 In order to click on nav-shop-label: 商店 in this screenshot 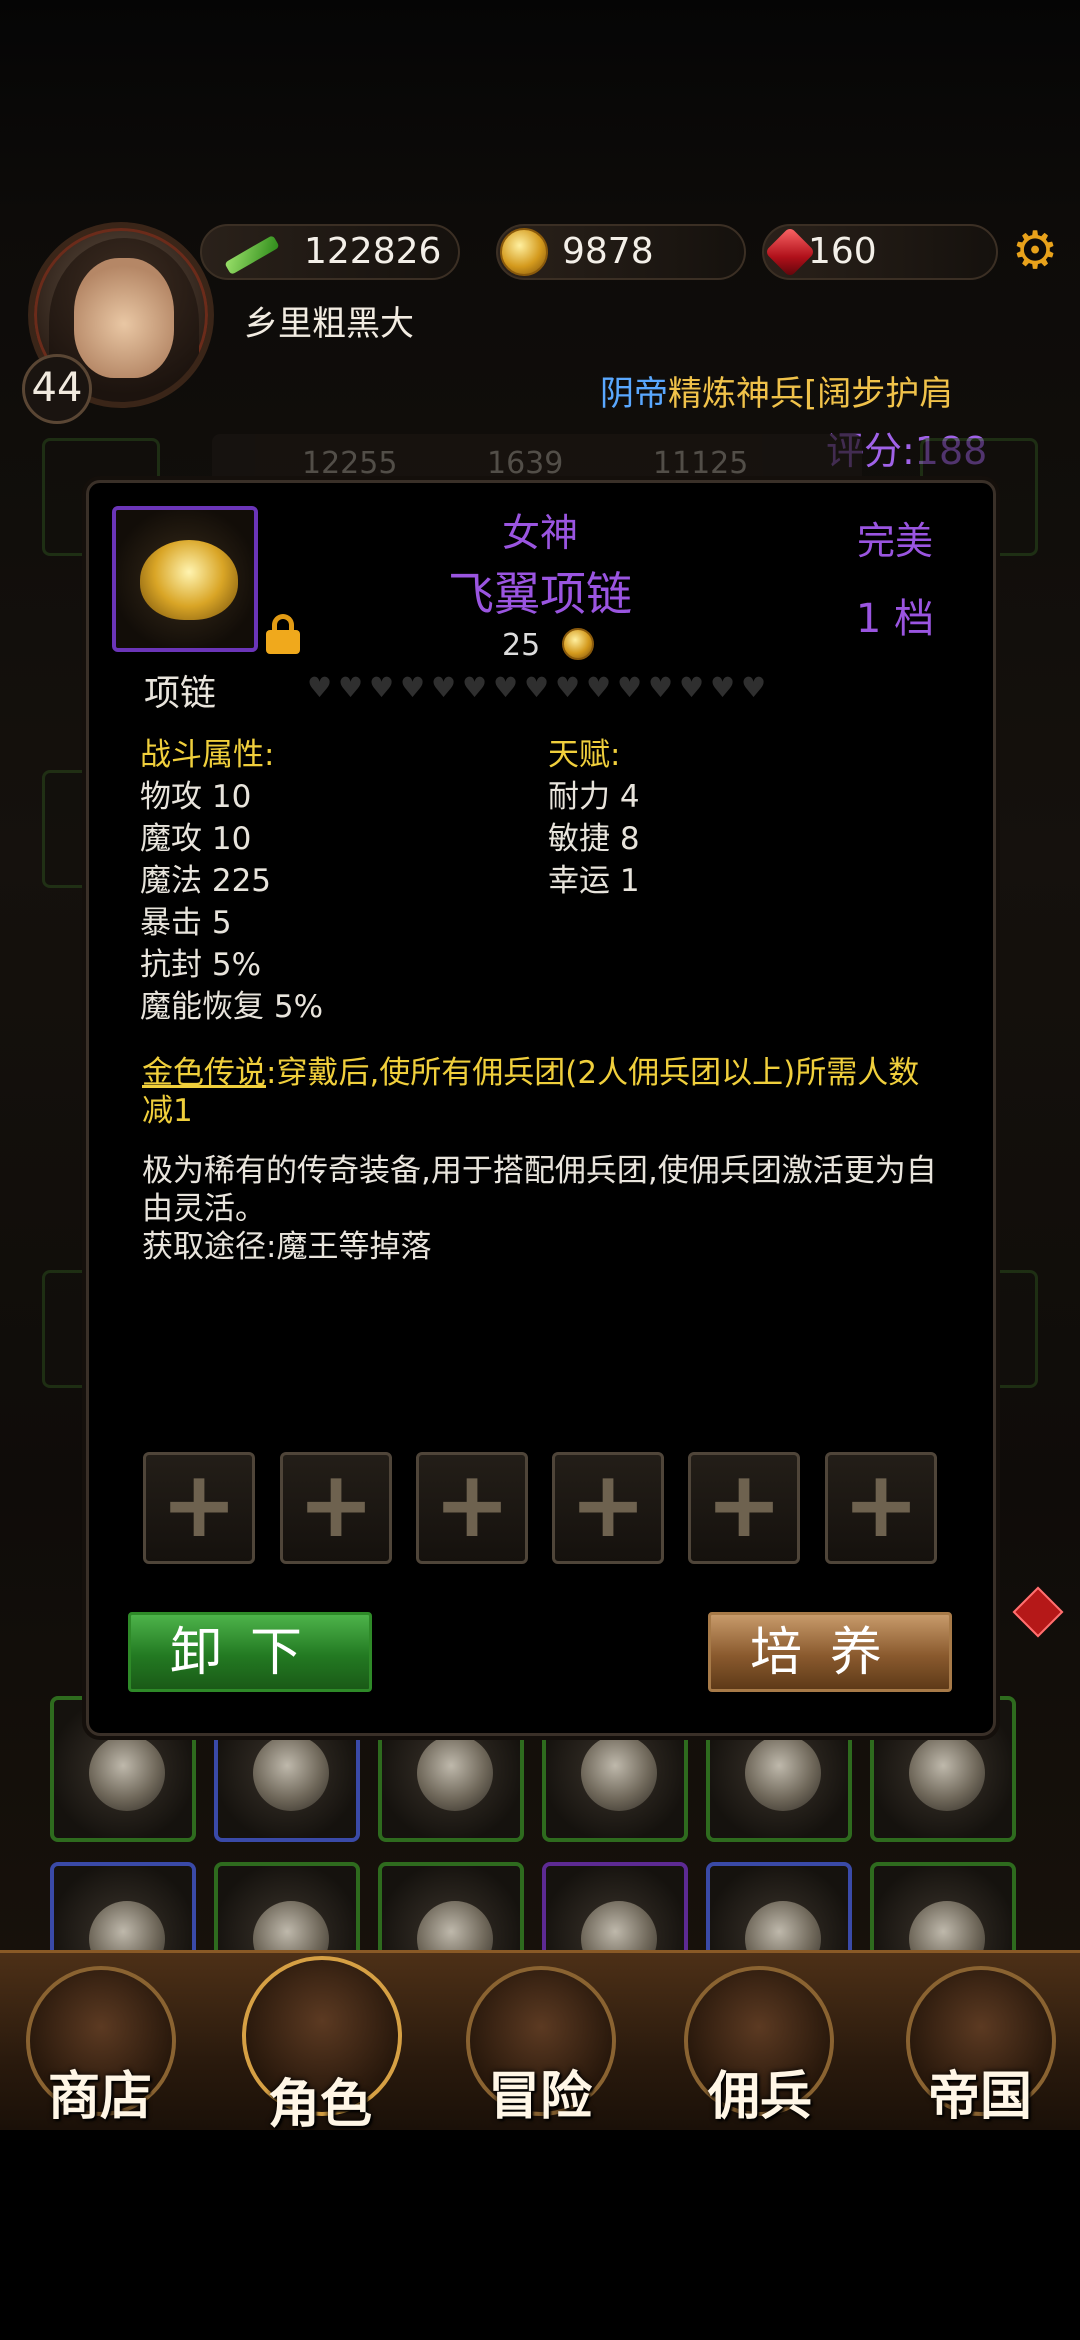, I will do `click(100, 2091)`.